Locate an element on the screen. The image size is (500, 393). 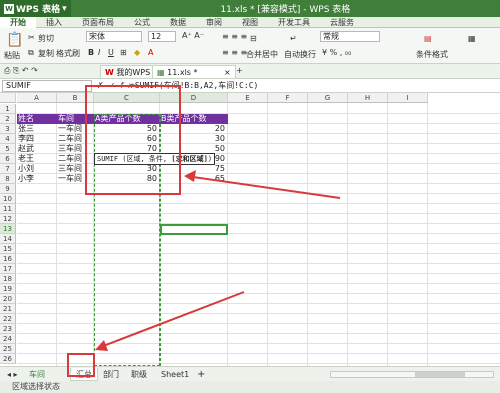
row-header-8: 8 is located at coordinates (8, 179).